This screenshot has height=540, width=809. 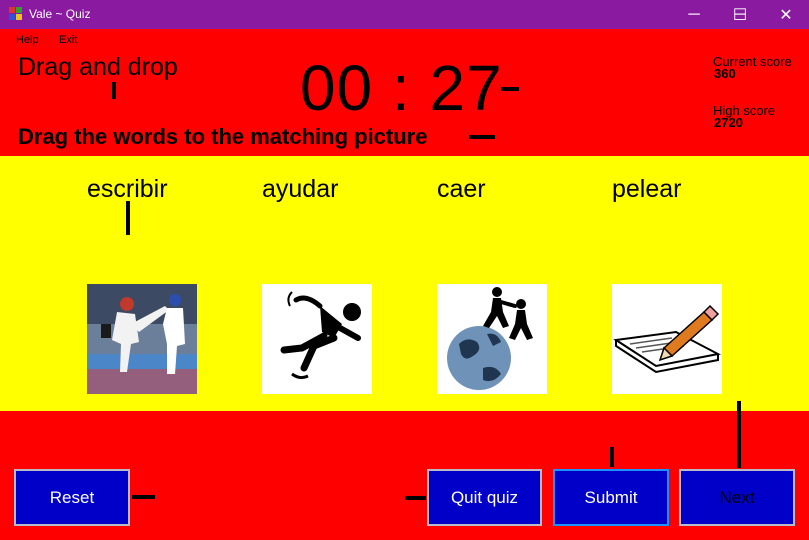 I want to click on word-escribir: escribir, so click(x=127, y=189).